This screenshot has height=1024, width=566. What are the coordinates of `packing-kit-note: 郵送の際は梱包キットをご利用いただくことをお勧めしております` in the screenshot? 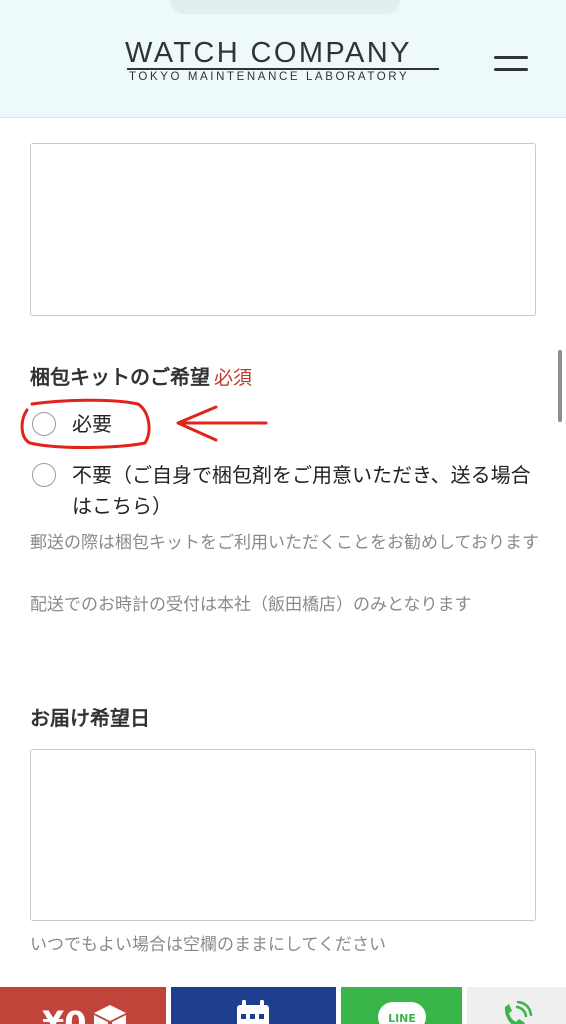 It's located at (284, 543).